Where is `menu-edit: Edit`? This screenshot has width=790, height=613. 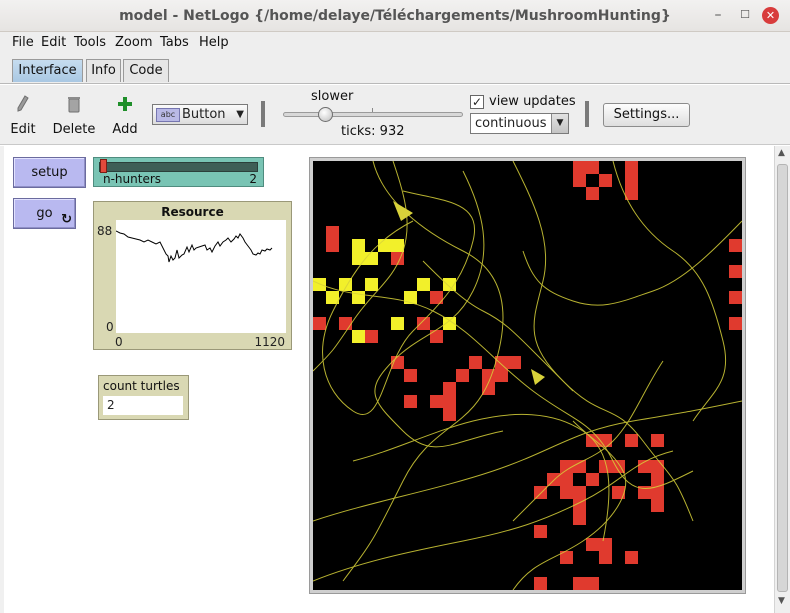 menu-edit: Edit is located at coordinates (53, 42).